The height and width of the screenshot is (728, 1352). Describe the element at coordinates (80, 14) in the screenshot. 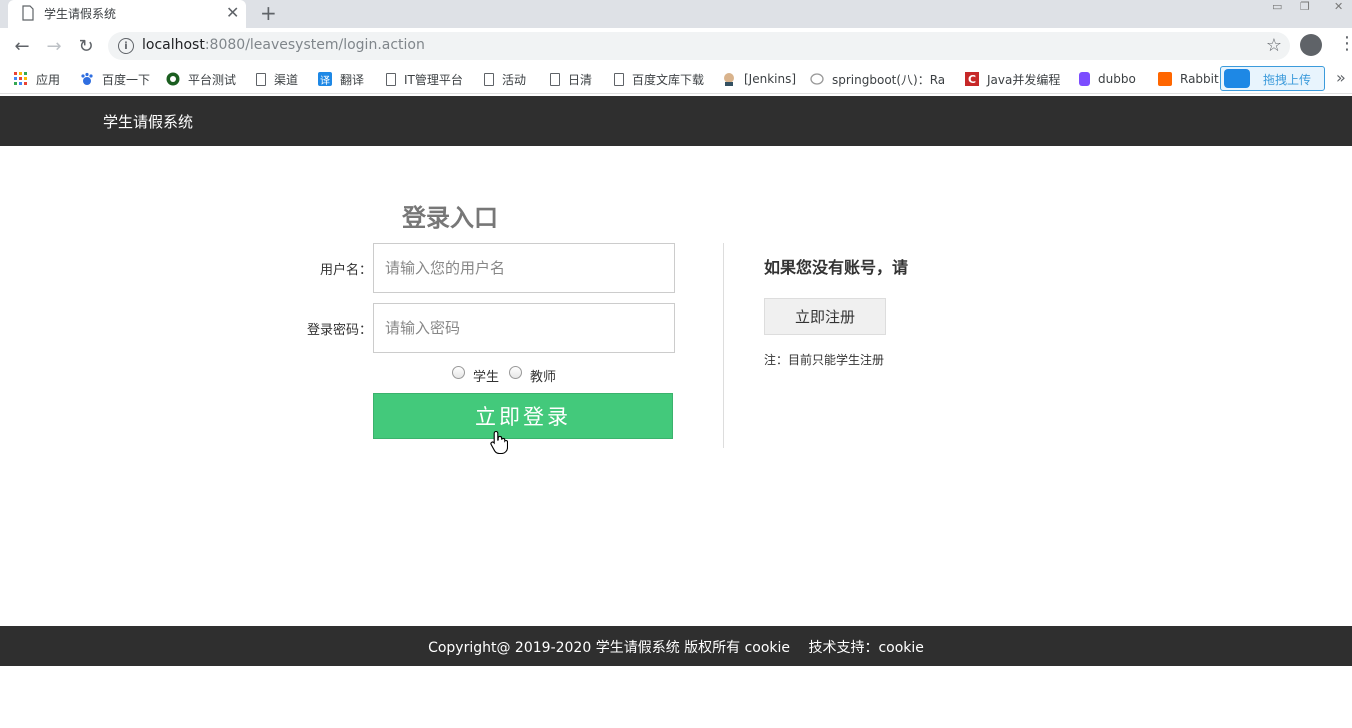

I see `tab-title: 学生请假系统` at that location.